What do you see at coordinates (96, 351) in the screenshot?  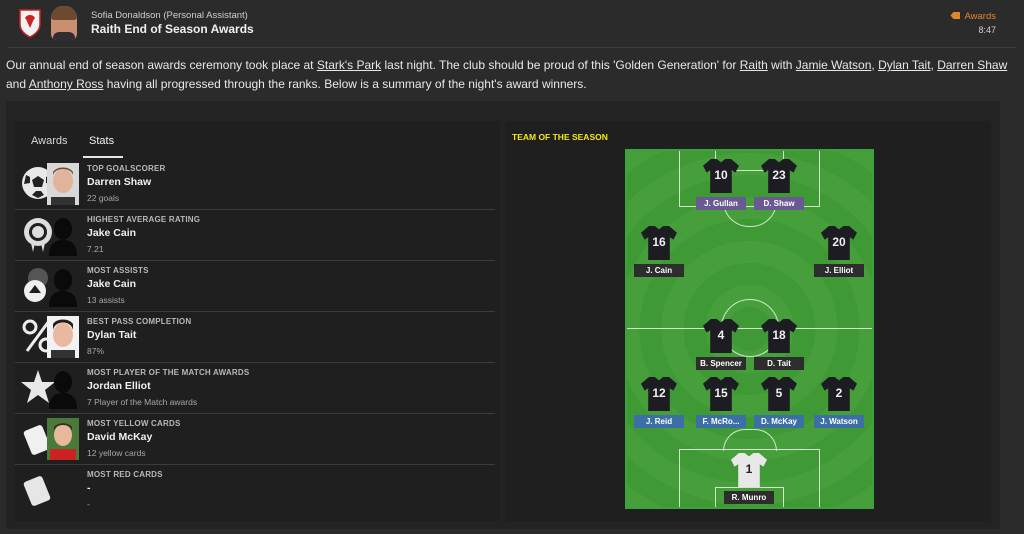 I see `stat-value: 87%` at bounding box center [96, 351].